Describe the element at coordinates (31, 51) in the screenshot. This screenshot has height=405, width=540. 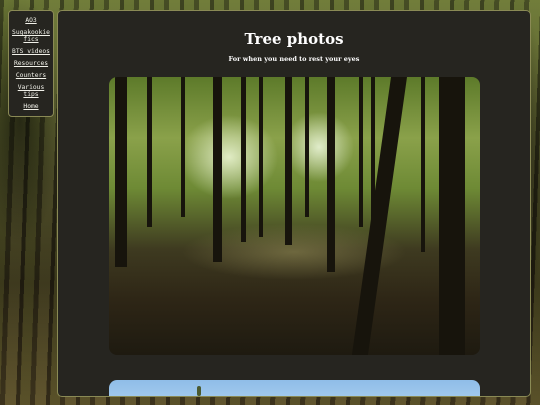
I see `nav-link-bts-videos: BTS videos` at that location.